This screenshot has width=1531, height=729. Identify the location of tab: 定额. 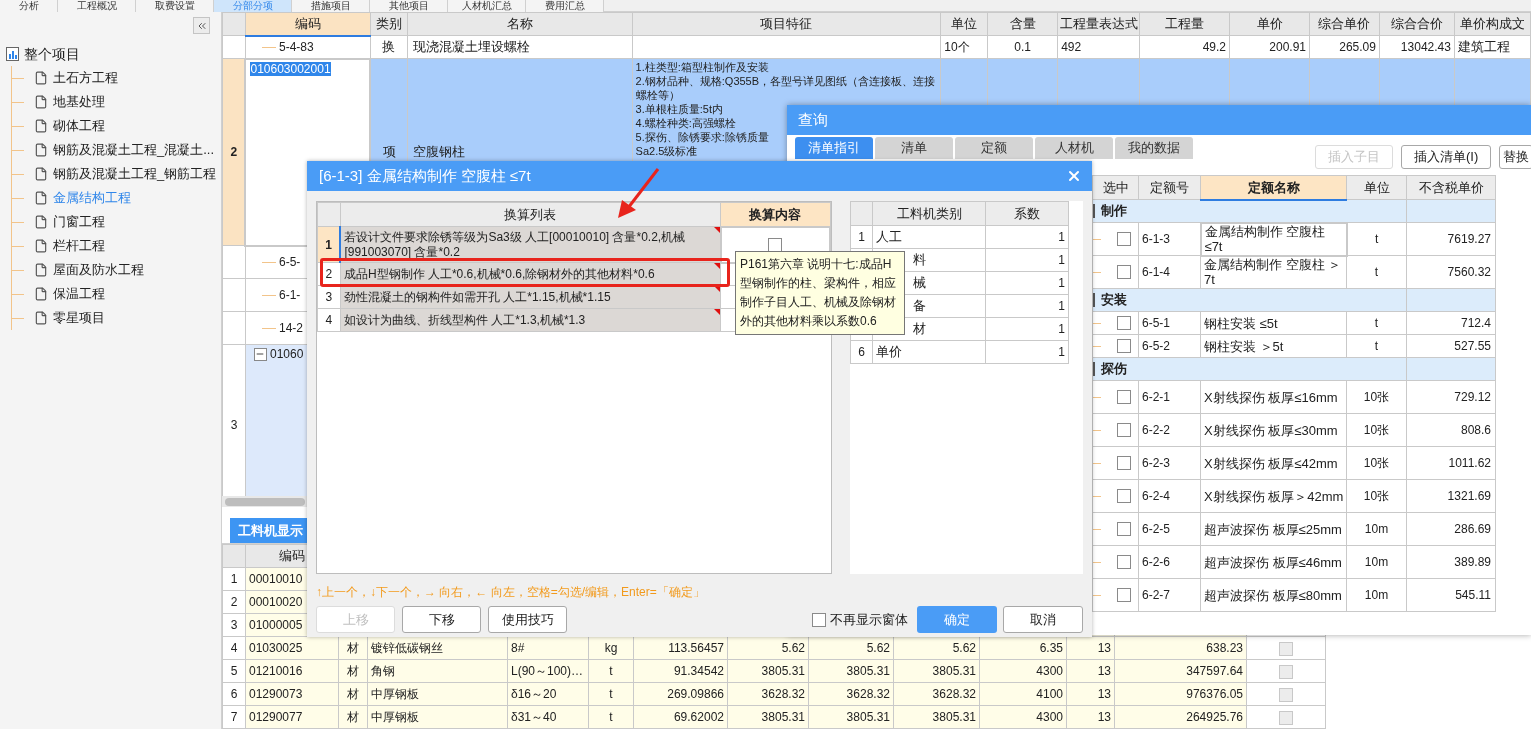
(994, 148).